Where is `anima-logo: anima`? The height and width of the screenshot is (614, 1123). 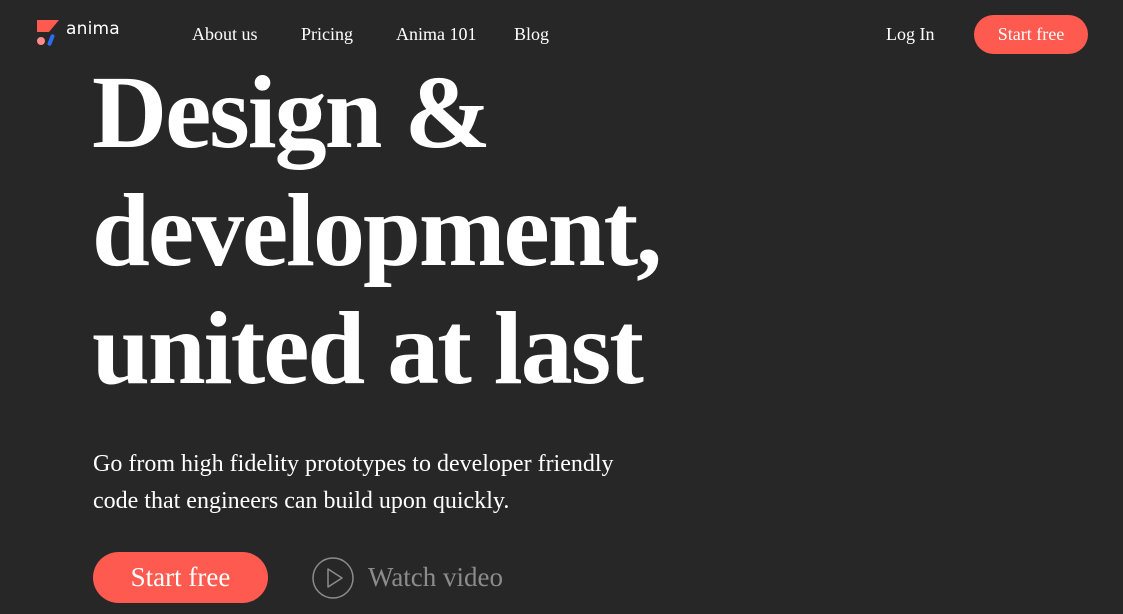 anima-logo: anima is located at coordinates (78, 33).